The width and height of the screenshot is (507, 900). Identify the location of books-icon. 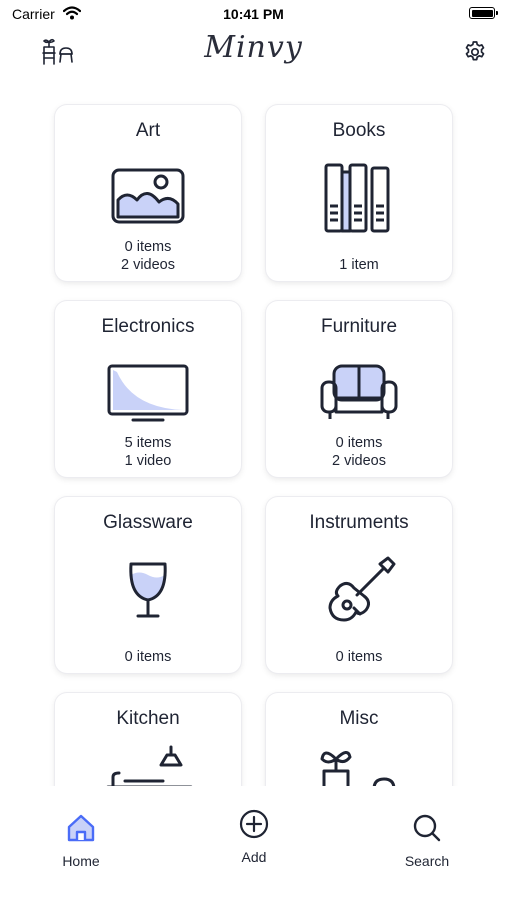
(359, 200).